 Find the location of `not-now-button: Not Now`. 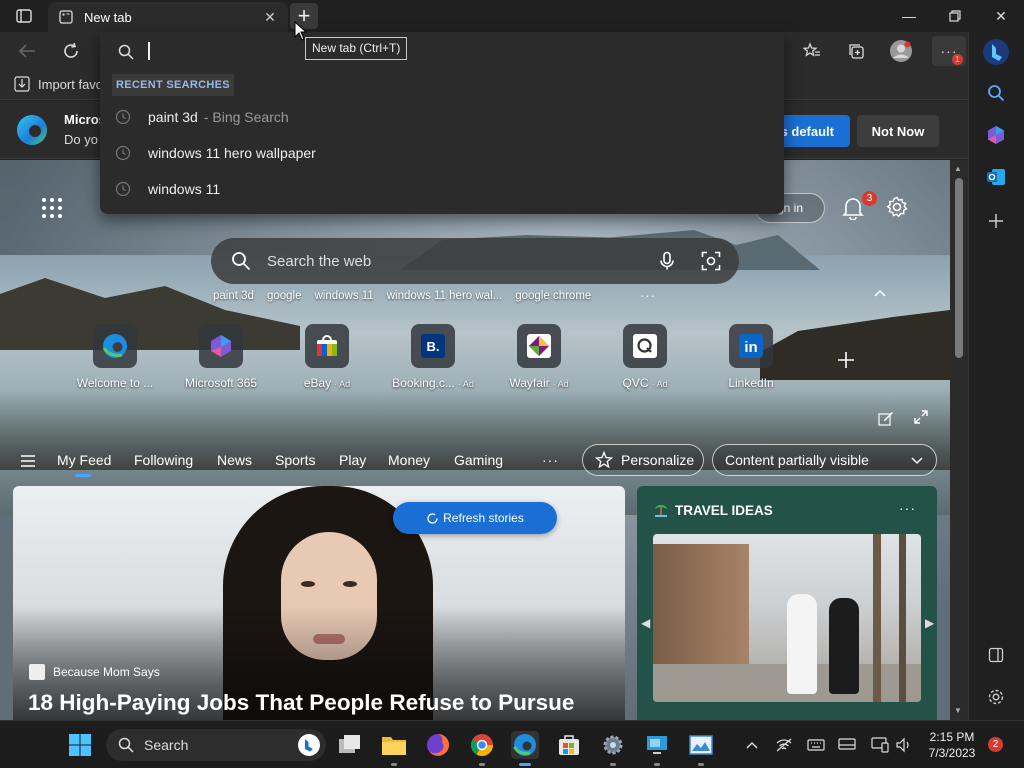

not-now-button: Not Now is located at coordinates (898, 131).